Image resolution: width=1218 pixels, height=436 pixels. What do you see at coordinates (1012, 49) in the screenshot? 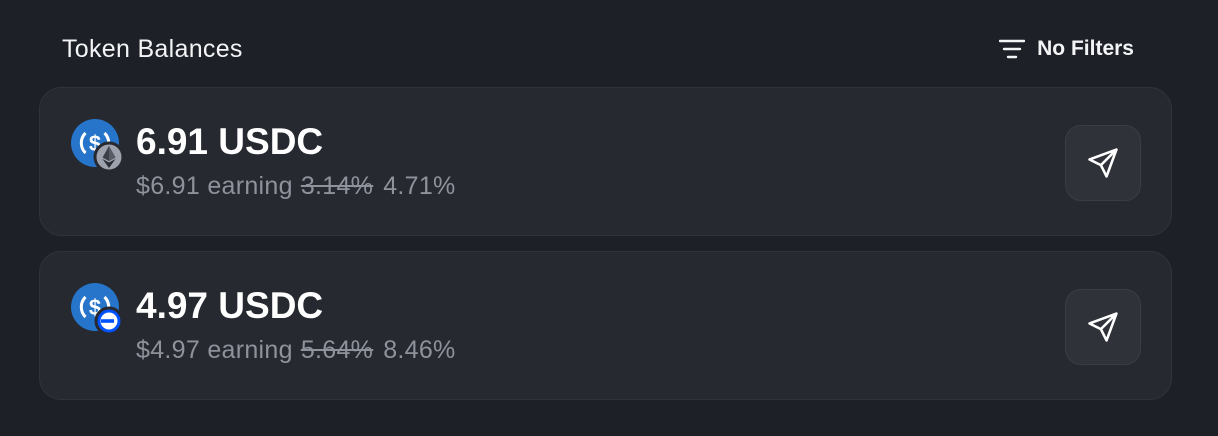
I see `filter-lines-icon` at bounding box center [1012, 49].